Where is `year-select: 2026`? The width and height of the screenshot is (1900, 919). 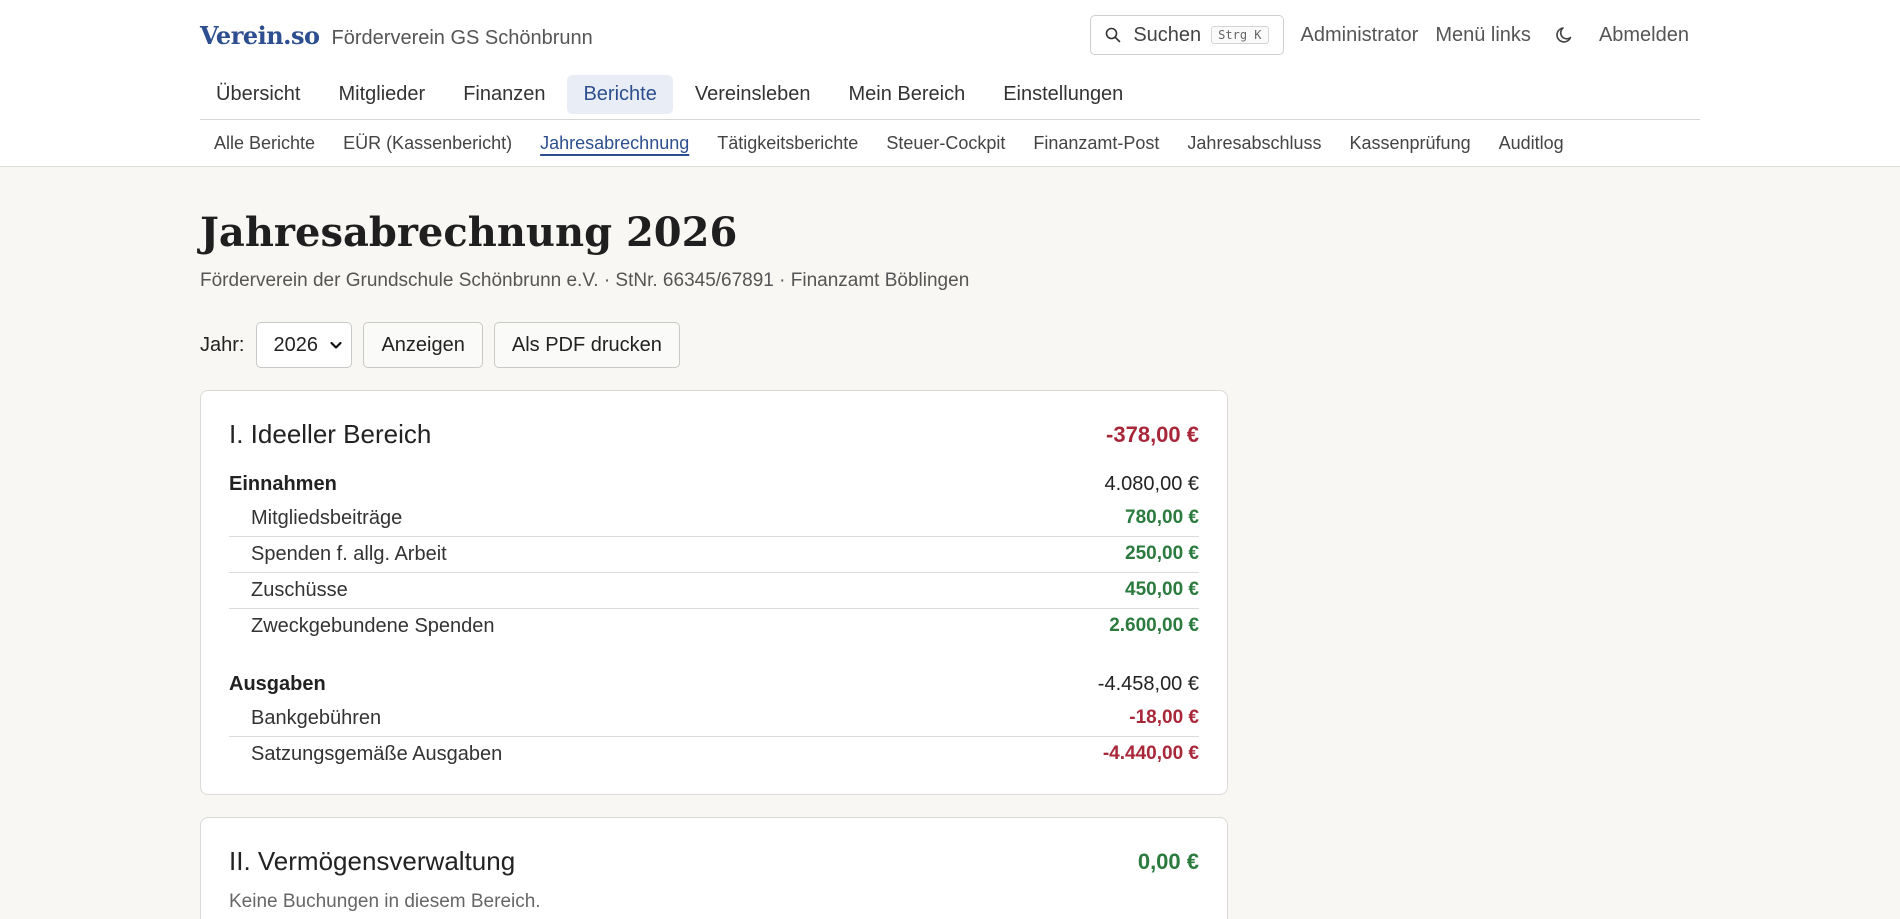
year-select: 2026 is located at coordinates (304, 345).